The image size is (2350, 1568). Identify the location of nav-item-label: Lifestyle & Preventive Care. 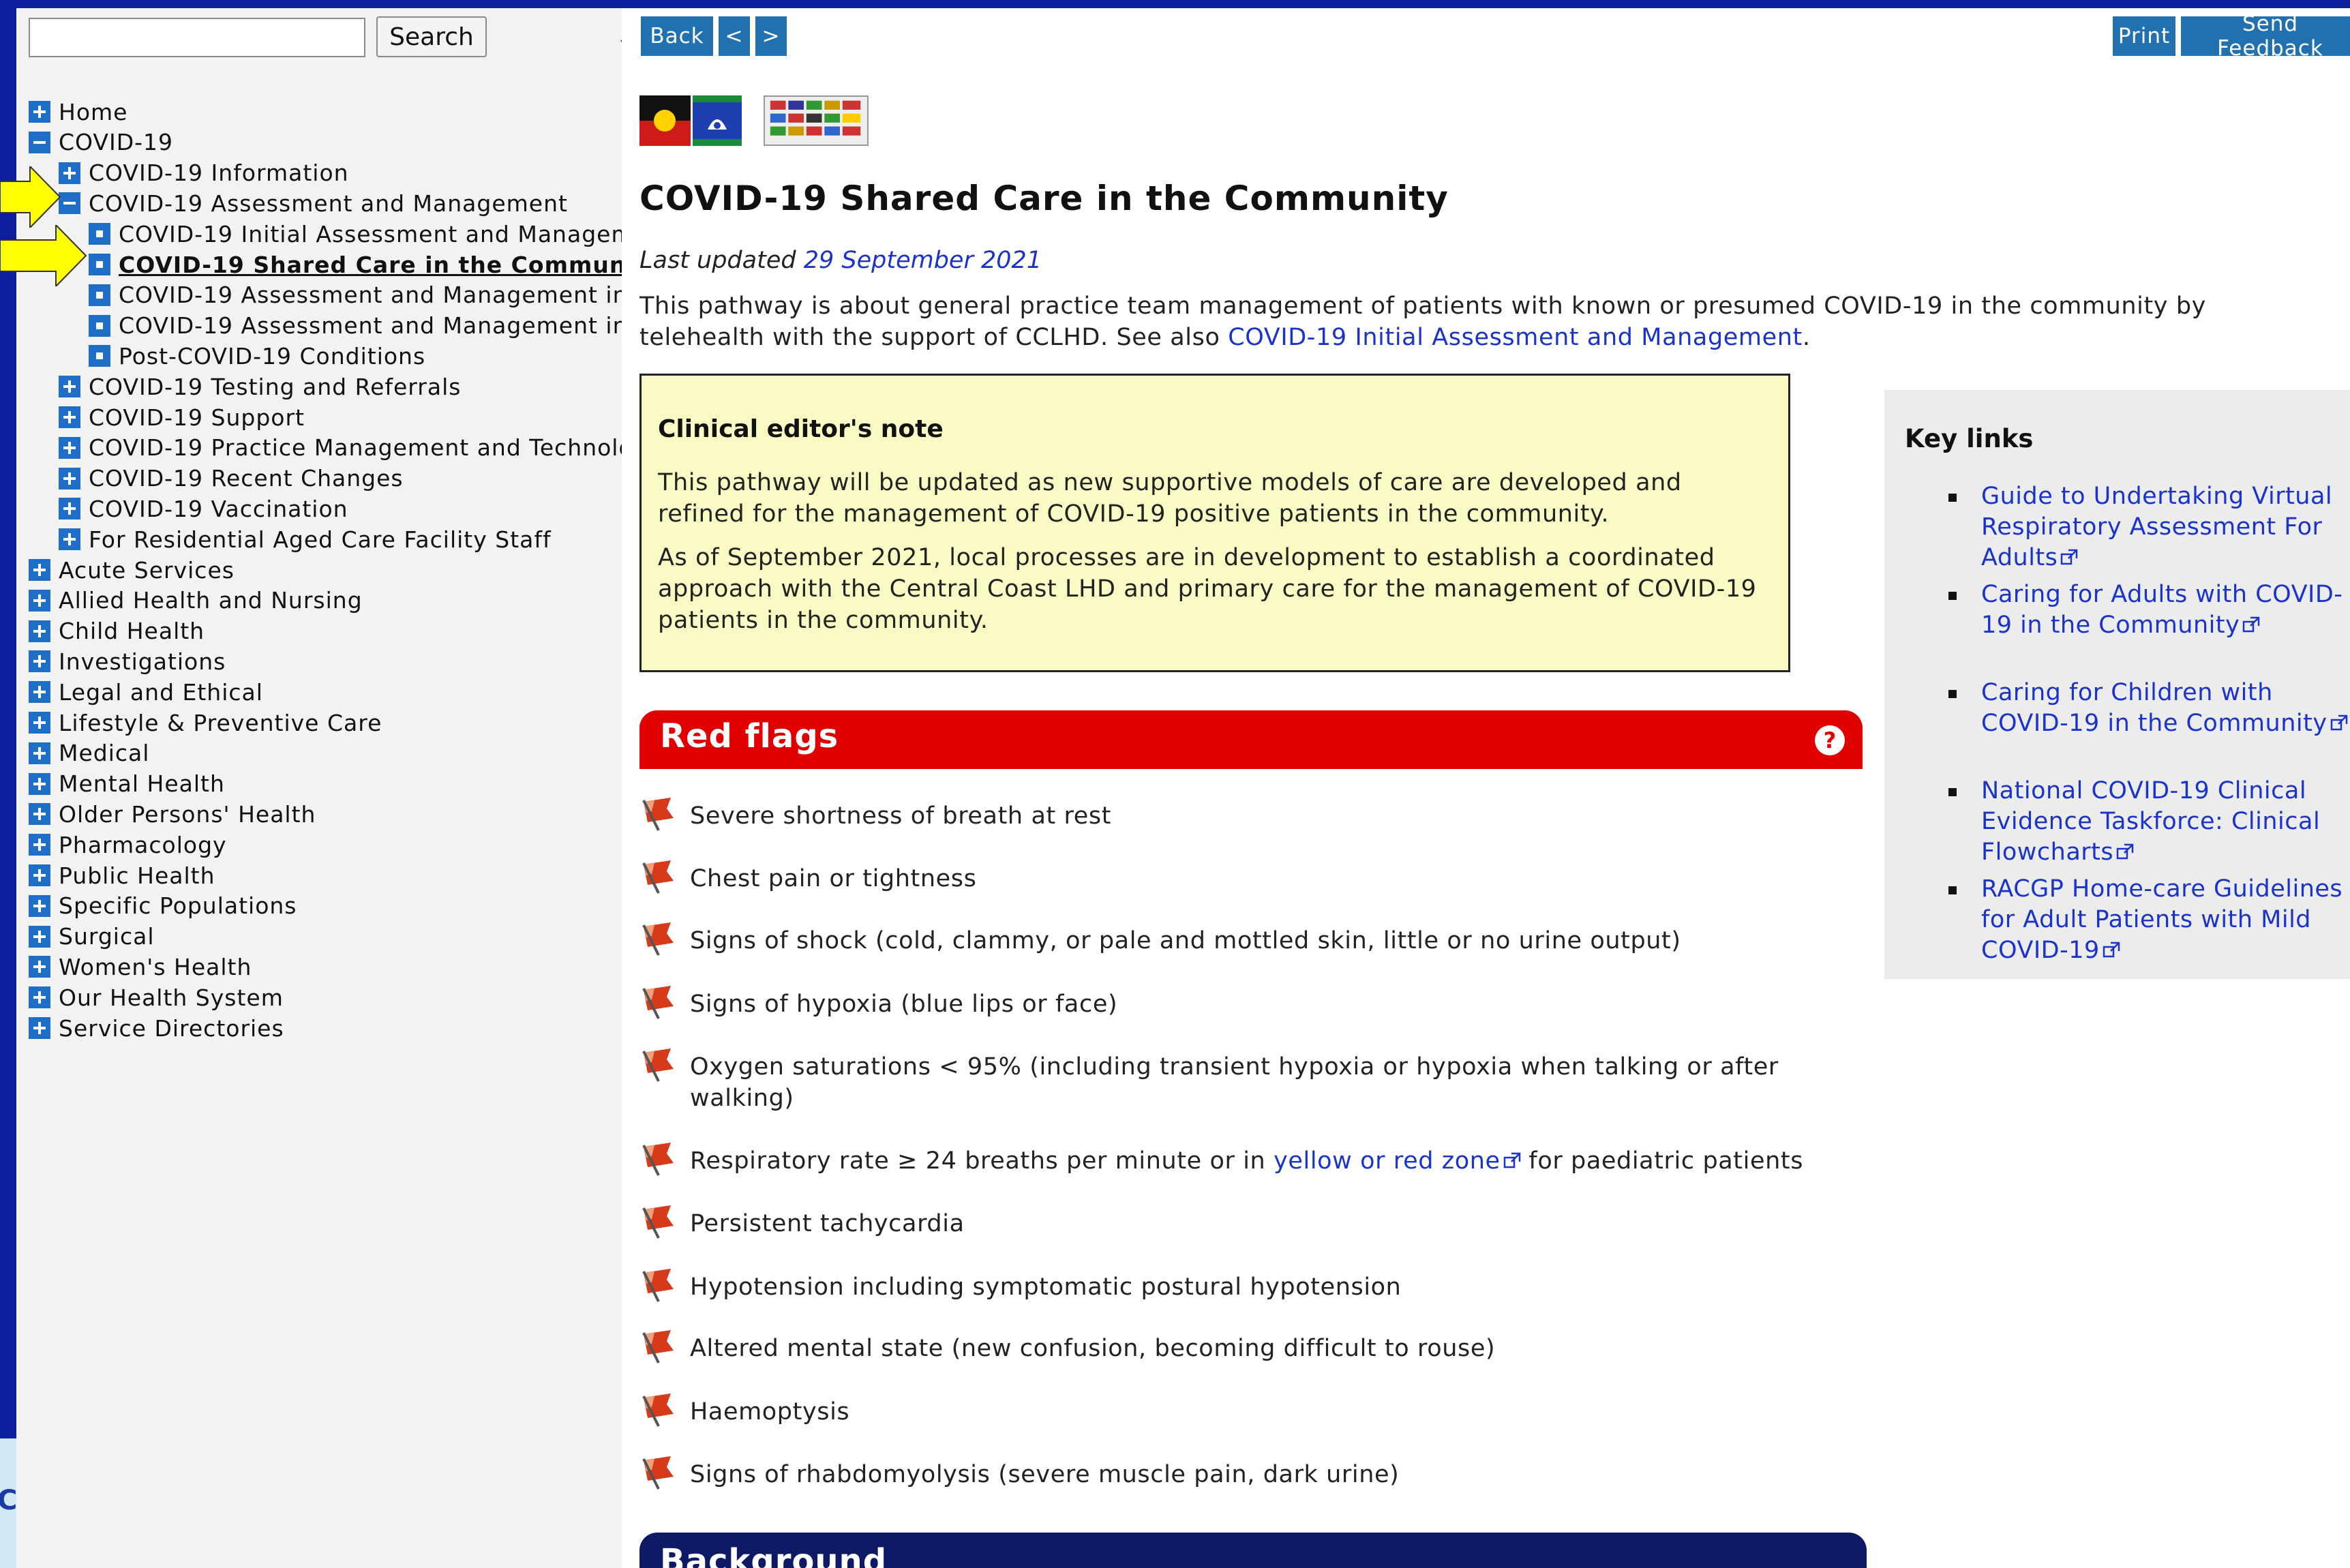
(220, 723).